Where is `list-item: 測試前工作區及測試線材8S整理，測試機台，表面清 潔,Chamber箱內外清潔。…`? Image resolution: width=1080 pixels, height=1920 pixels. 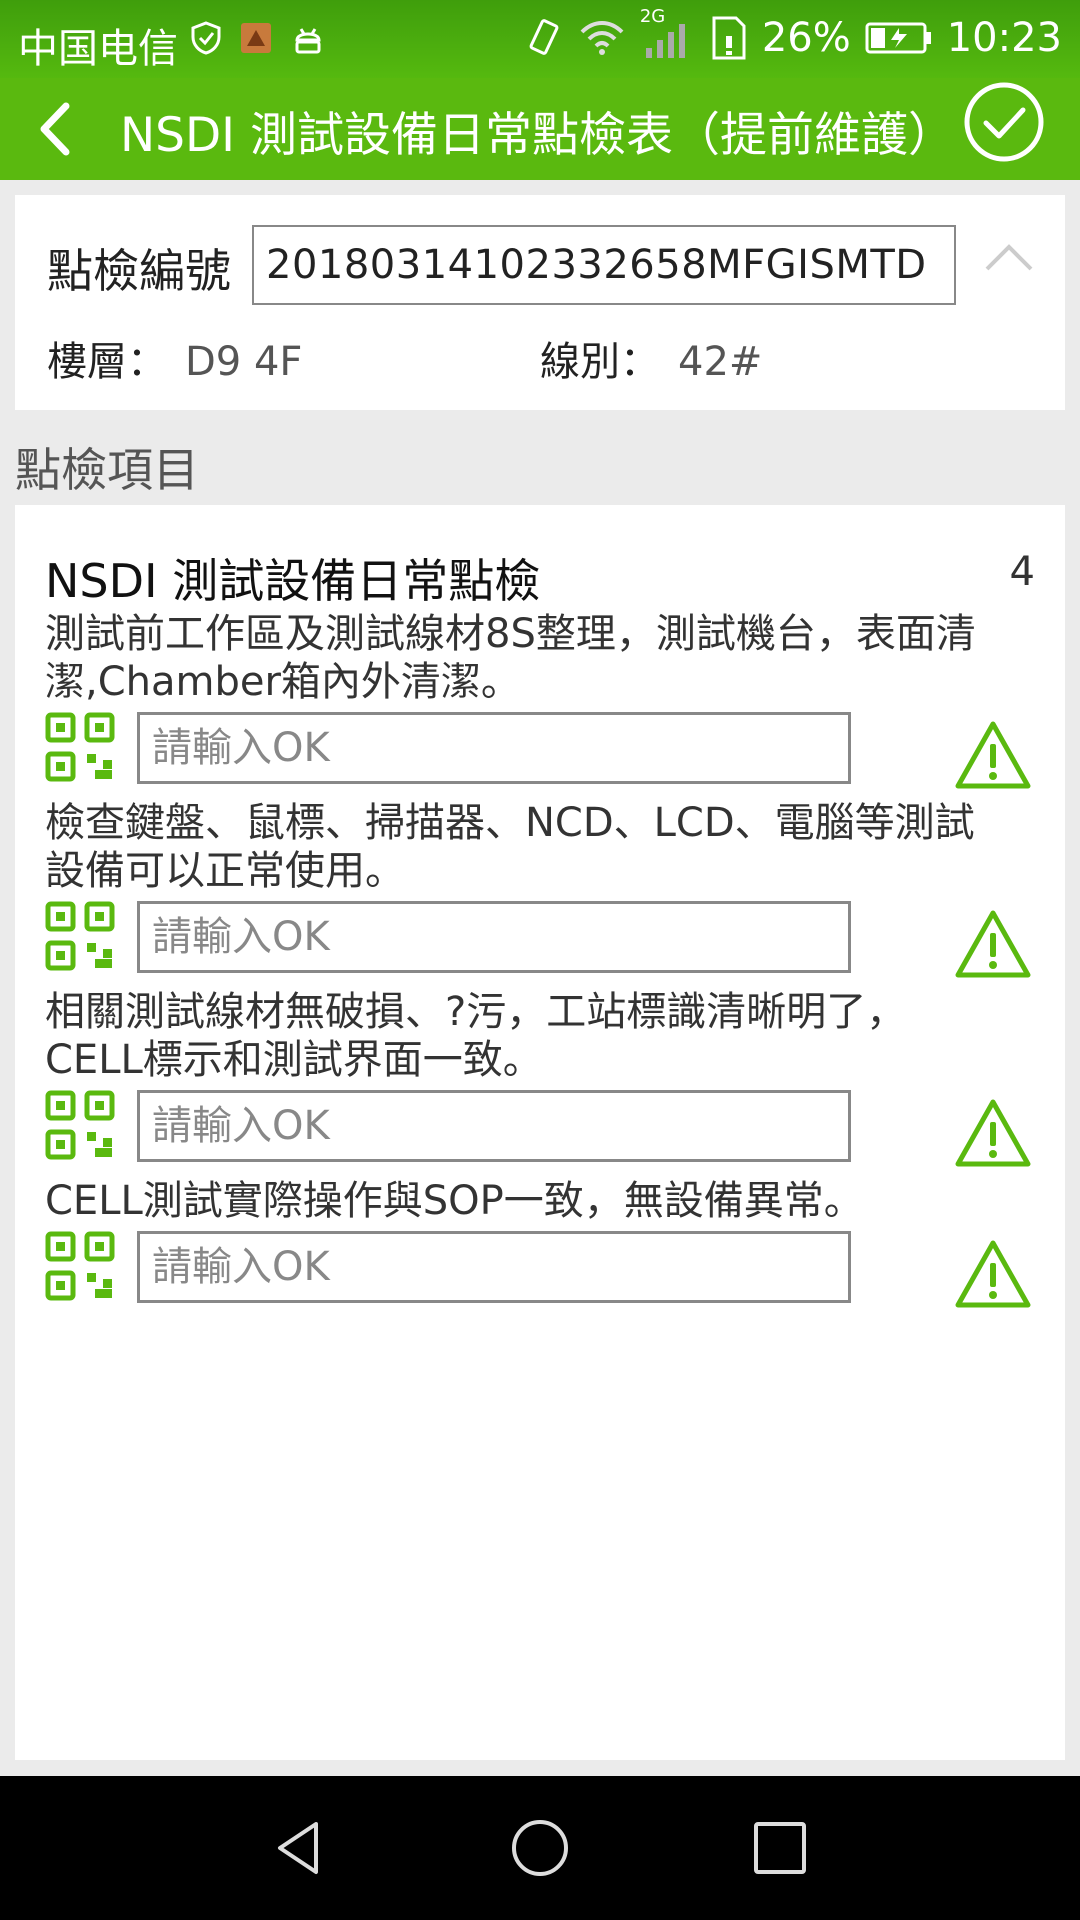
list-item: 測試前工作區及測試線材8S整理，測試機台，表面清 潔,Chamber箱內外清潔。… is located at coordinates (545, 701).